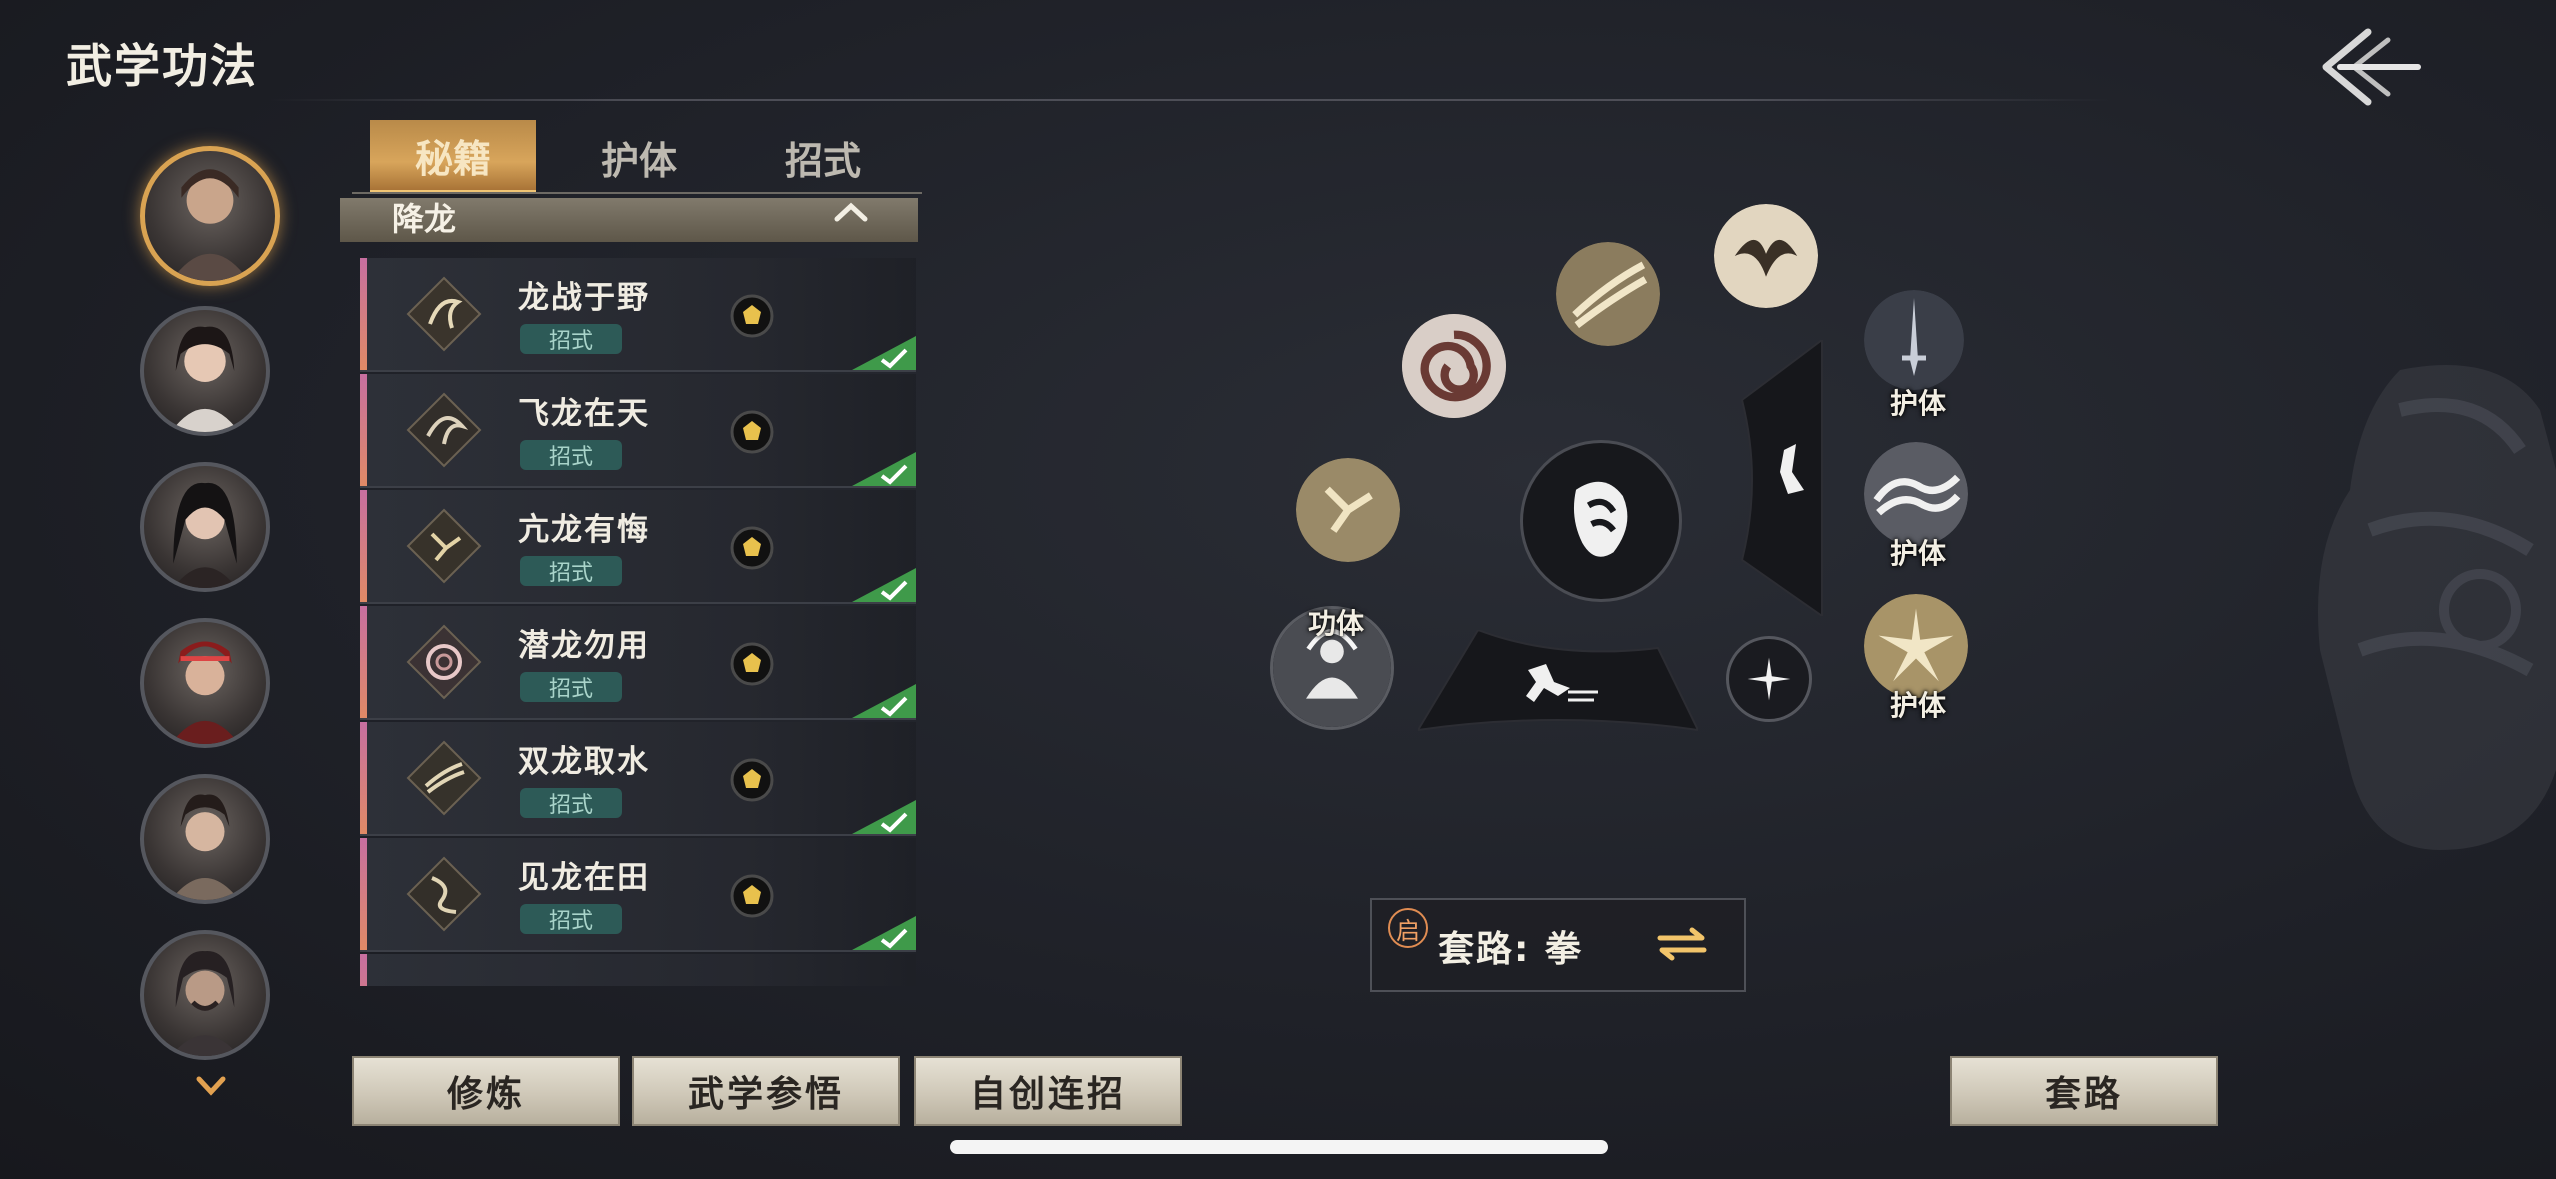 This screenshot has width=2556, height=1179. Describe the element at coordinates (1408, 928) in the screenshot. I see `qi-badge: 启` at that location.